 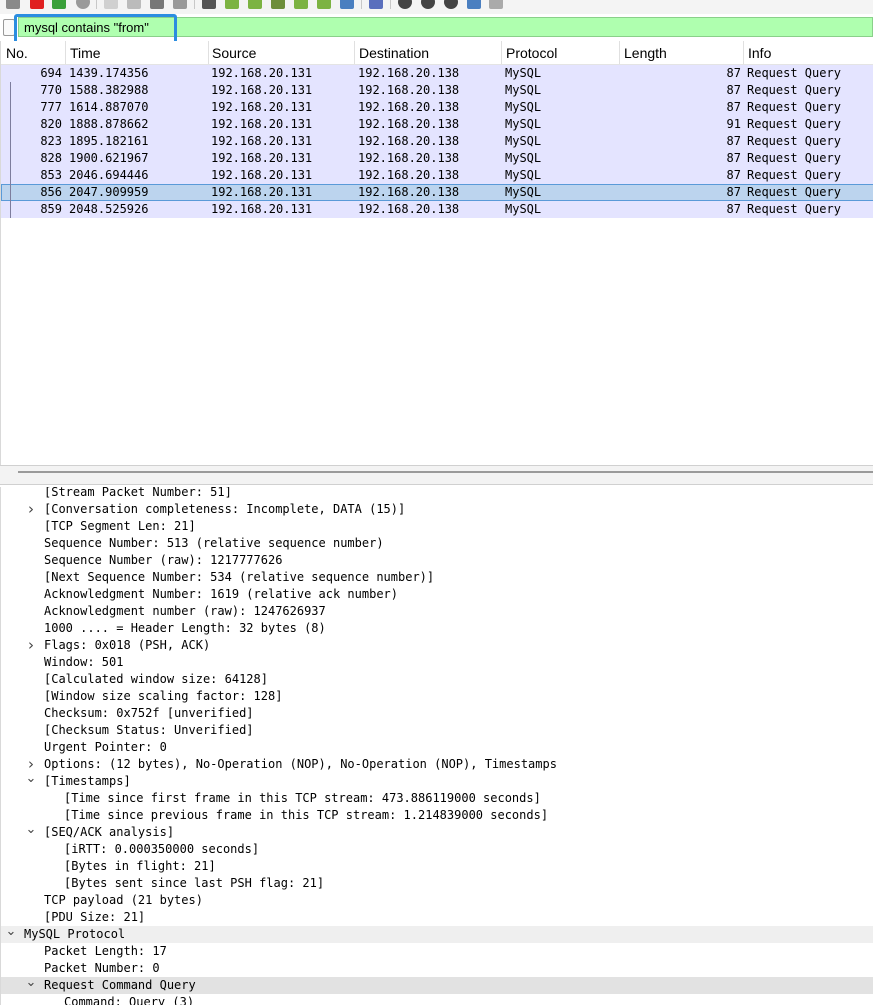 What do you see at coordinates (437, 900) in the screenshot?
I see `detail-tree-item: TCP payload (21 bytes)` at bounding box center [437, 900].